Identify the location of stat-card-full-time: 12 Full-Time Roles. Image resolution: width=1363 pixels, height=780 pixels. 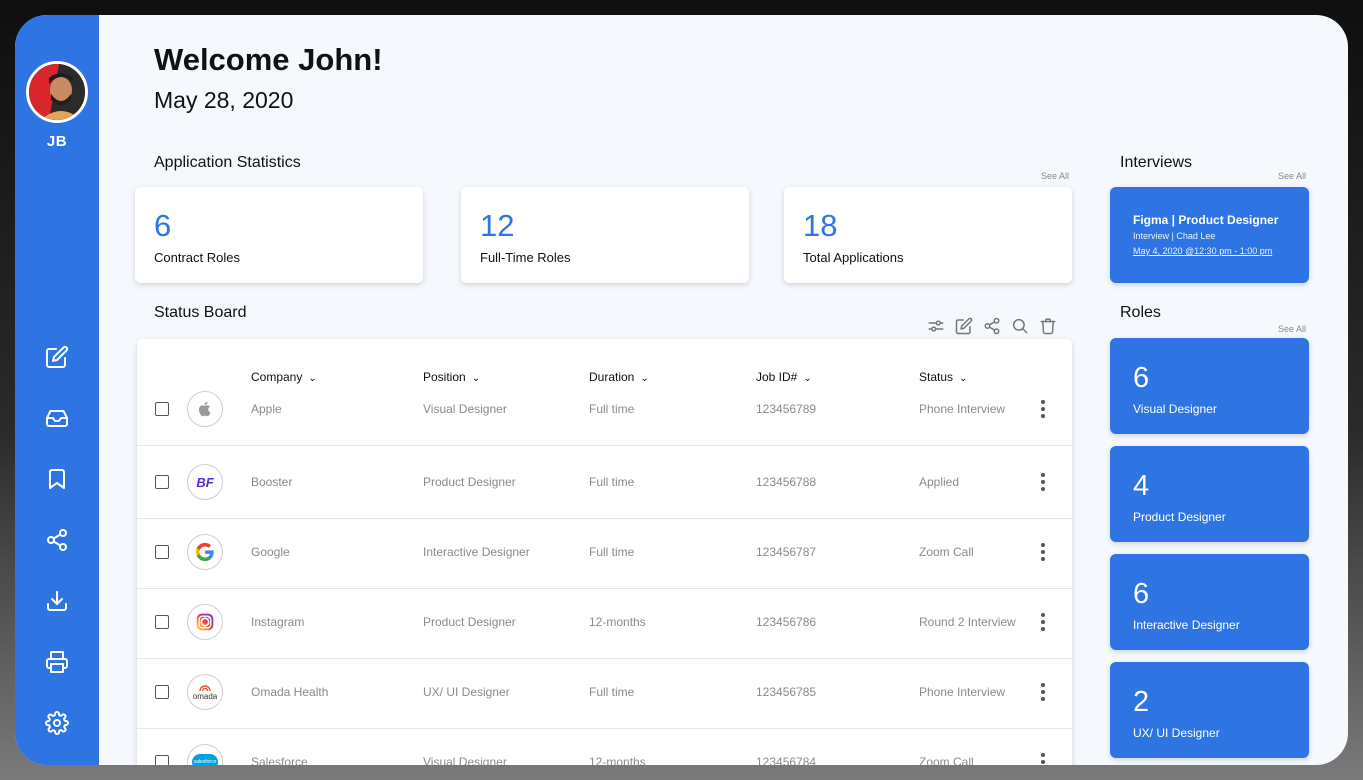
(605, 235).